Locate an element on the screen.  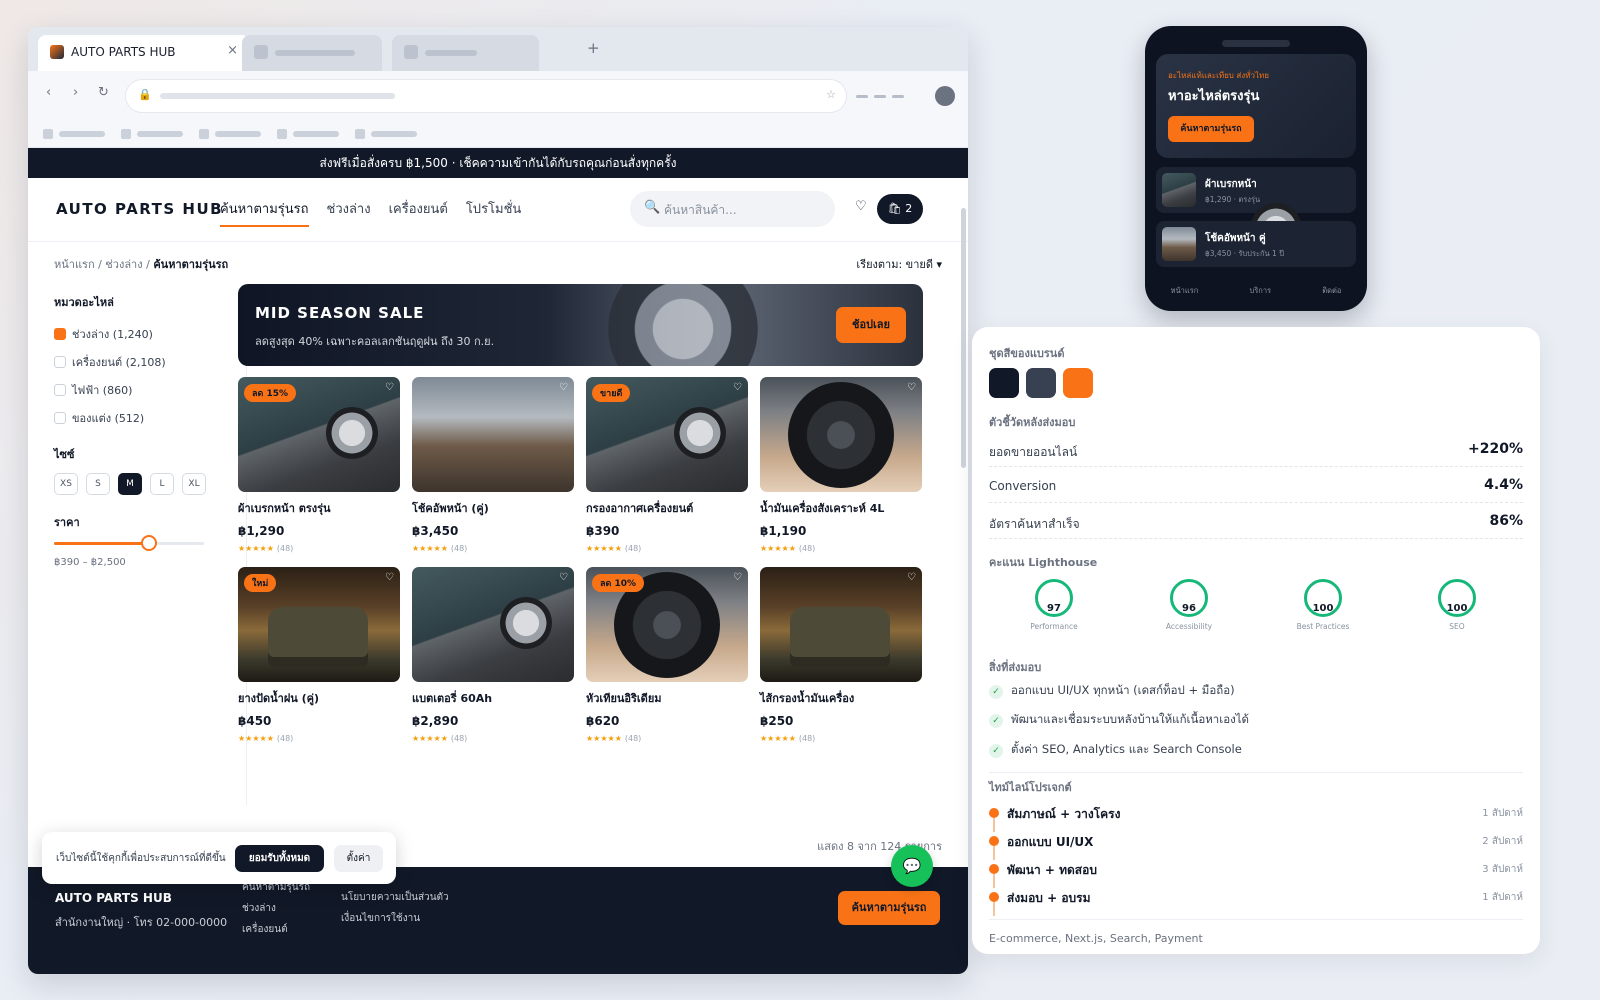
checkbox-checked is located at coordinates (60, 334).